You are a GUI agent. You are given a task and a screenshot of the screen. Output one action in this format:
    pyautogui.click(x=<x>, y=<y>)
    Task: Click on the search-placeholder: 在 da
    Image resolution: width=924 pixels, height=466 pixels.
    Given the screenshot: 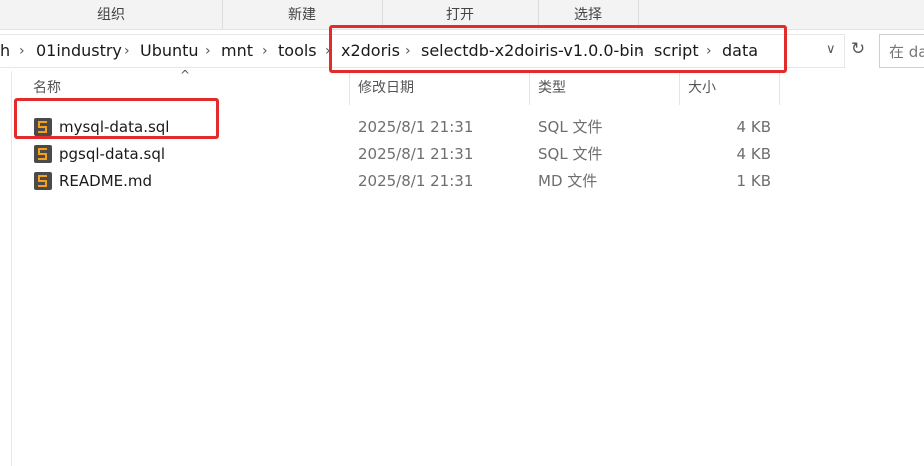 What is the action you would take?
    pyautogui.click(x=906, y=52)
    